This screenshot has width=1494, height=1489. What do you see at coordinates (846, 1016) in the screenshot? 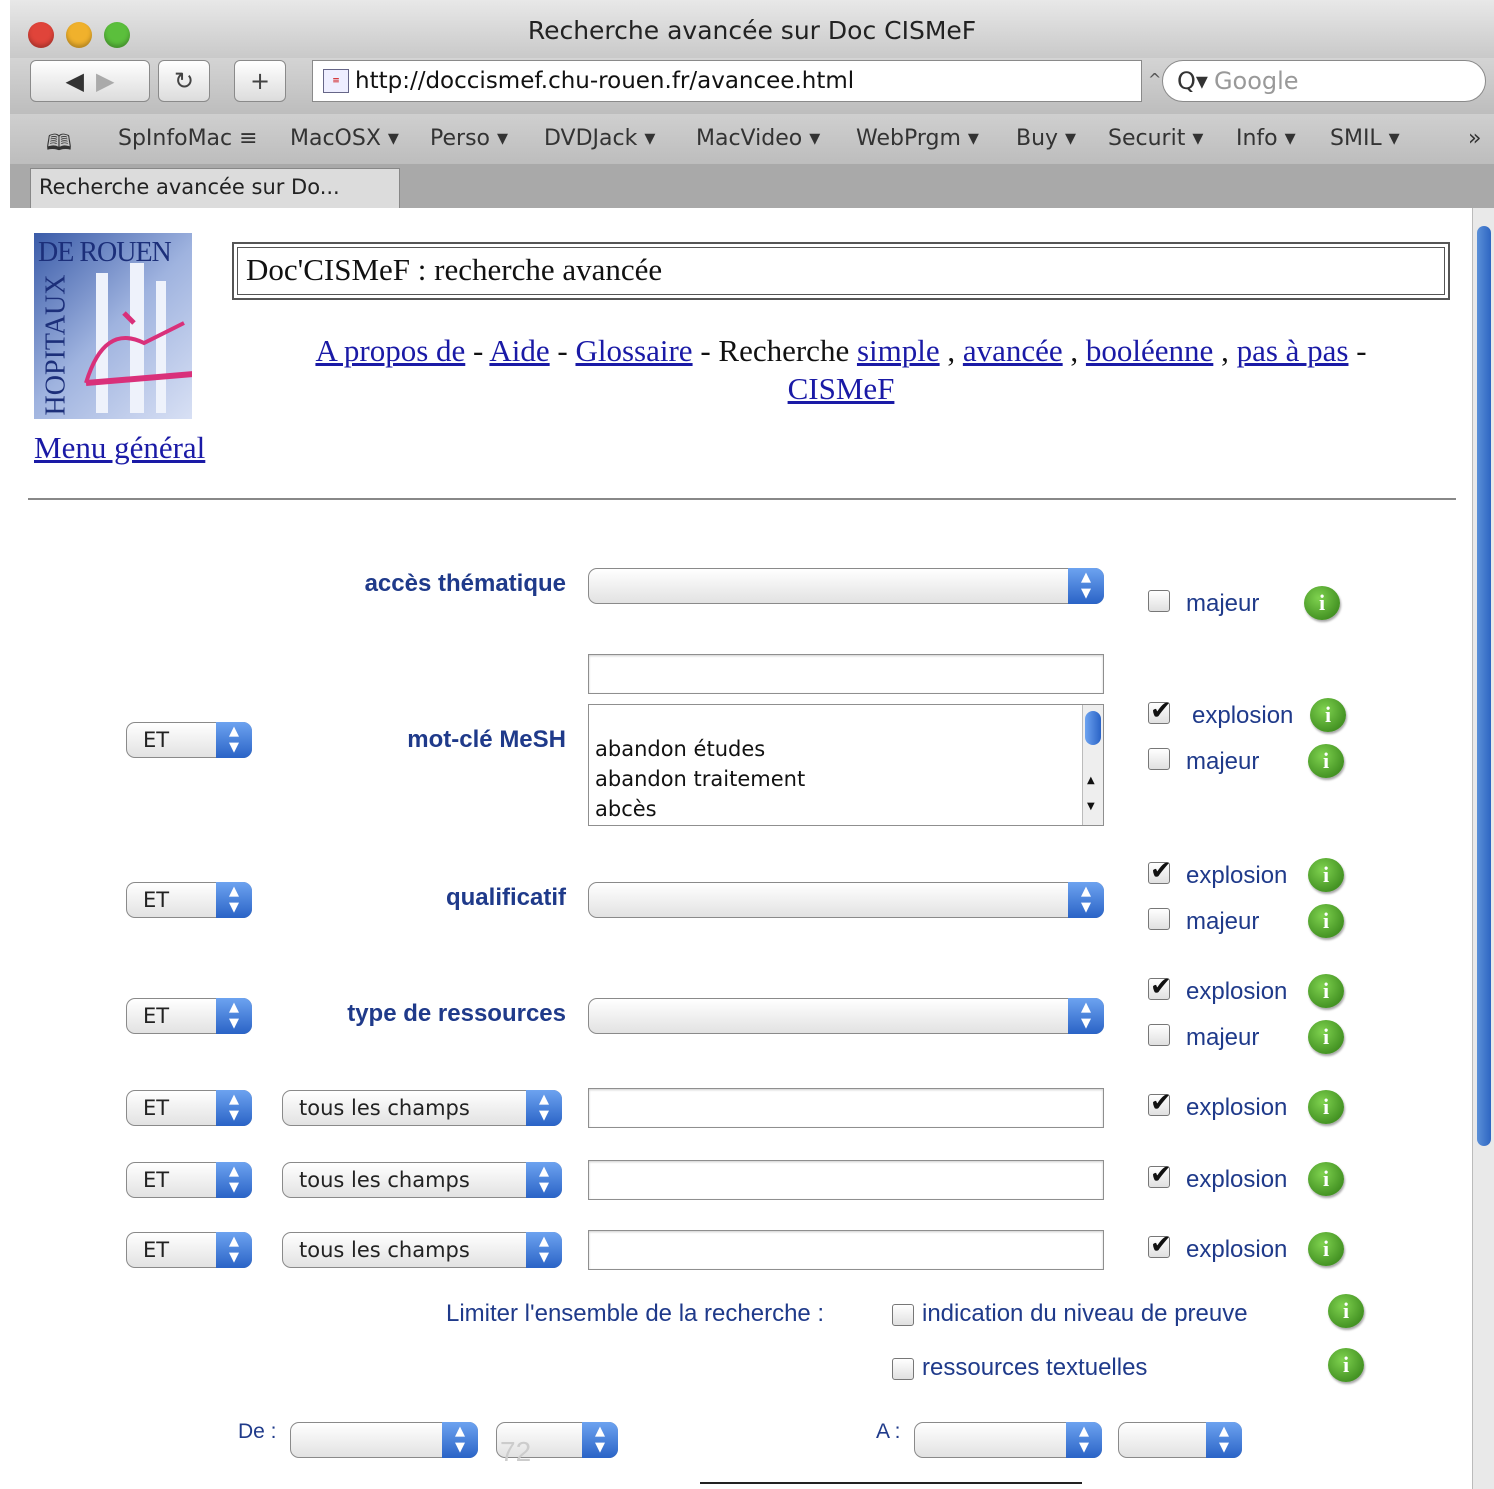
I see `resource-type-select: ▲ ▼` at bounding box center [846, 1016].